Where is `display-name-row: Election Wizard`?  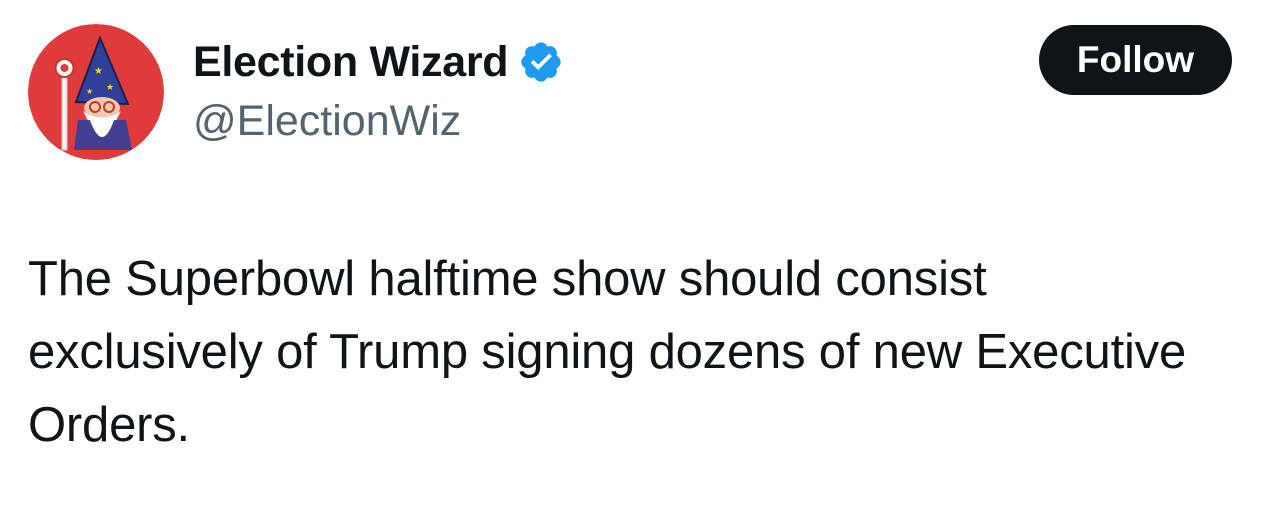
display-name-row: Election Wizard is located at coordinates (378, 62).